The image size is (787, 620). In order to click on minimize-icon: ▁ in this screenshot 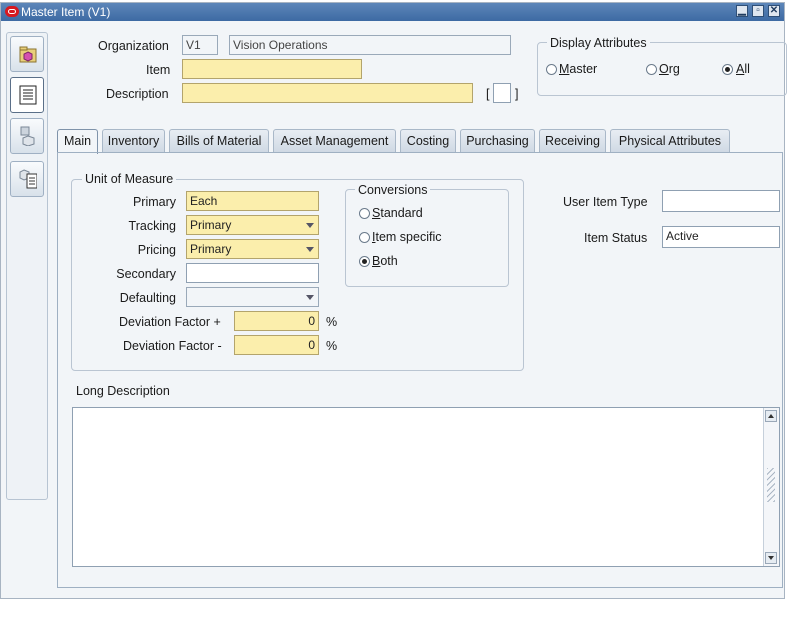, I will do `click(742, 11)`.